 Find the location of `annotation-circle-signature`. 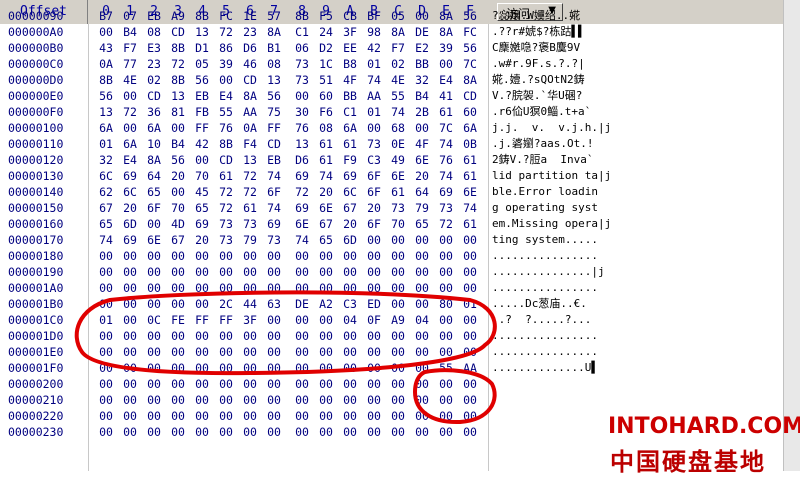

annotation-circle-signature is located at coordinates (454, 396).